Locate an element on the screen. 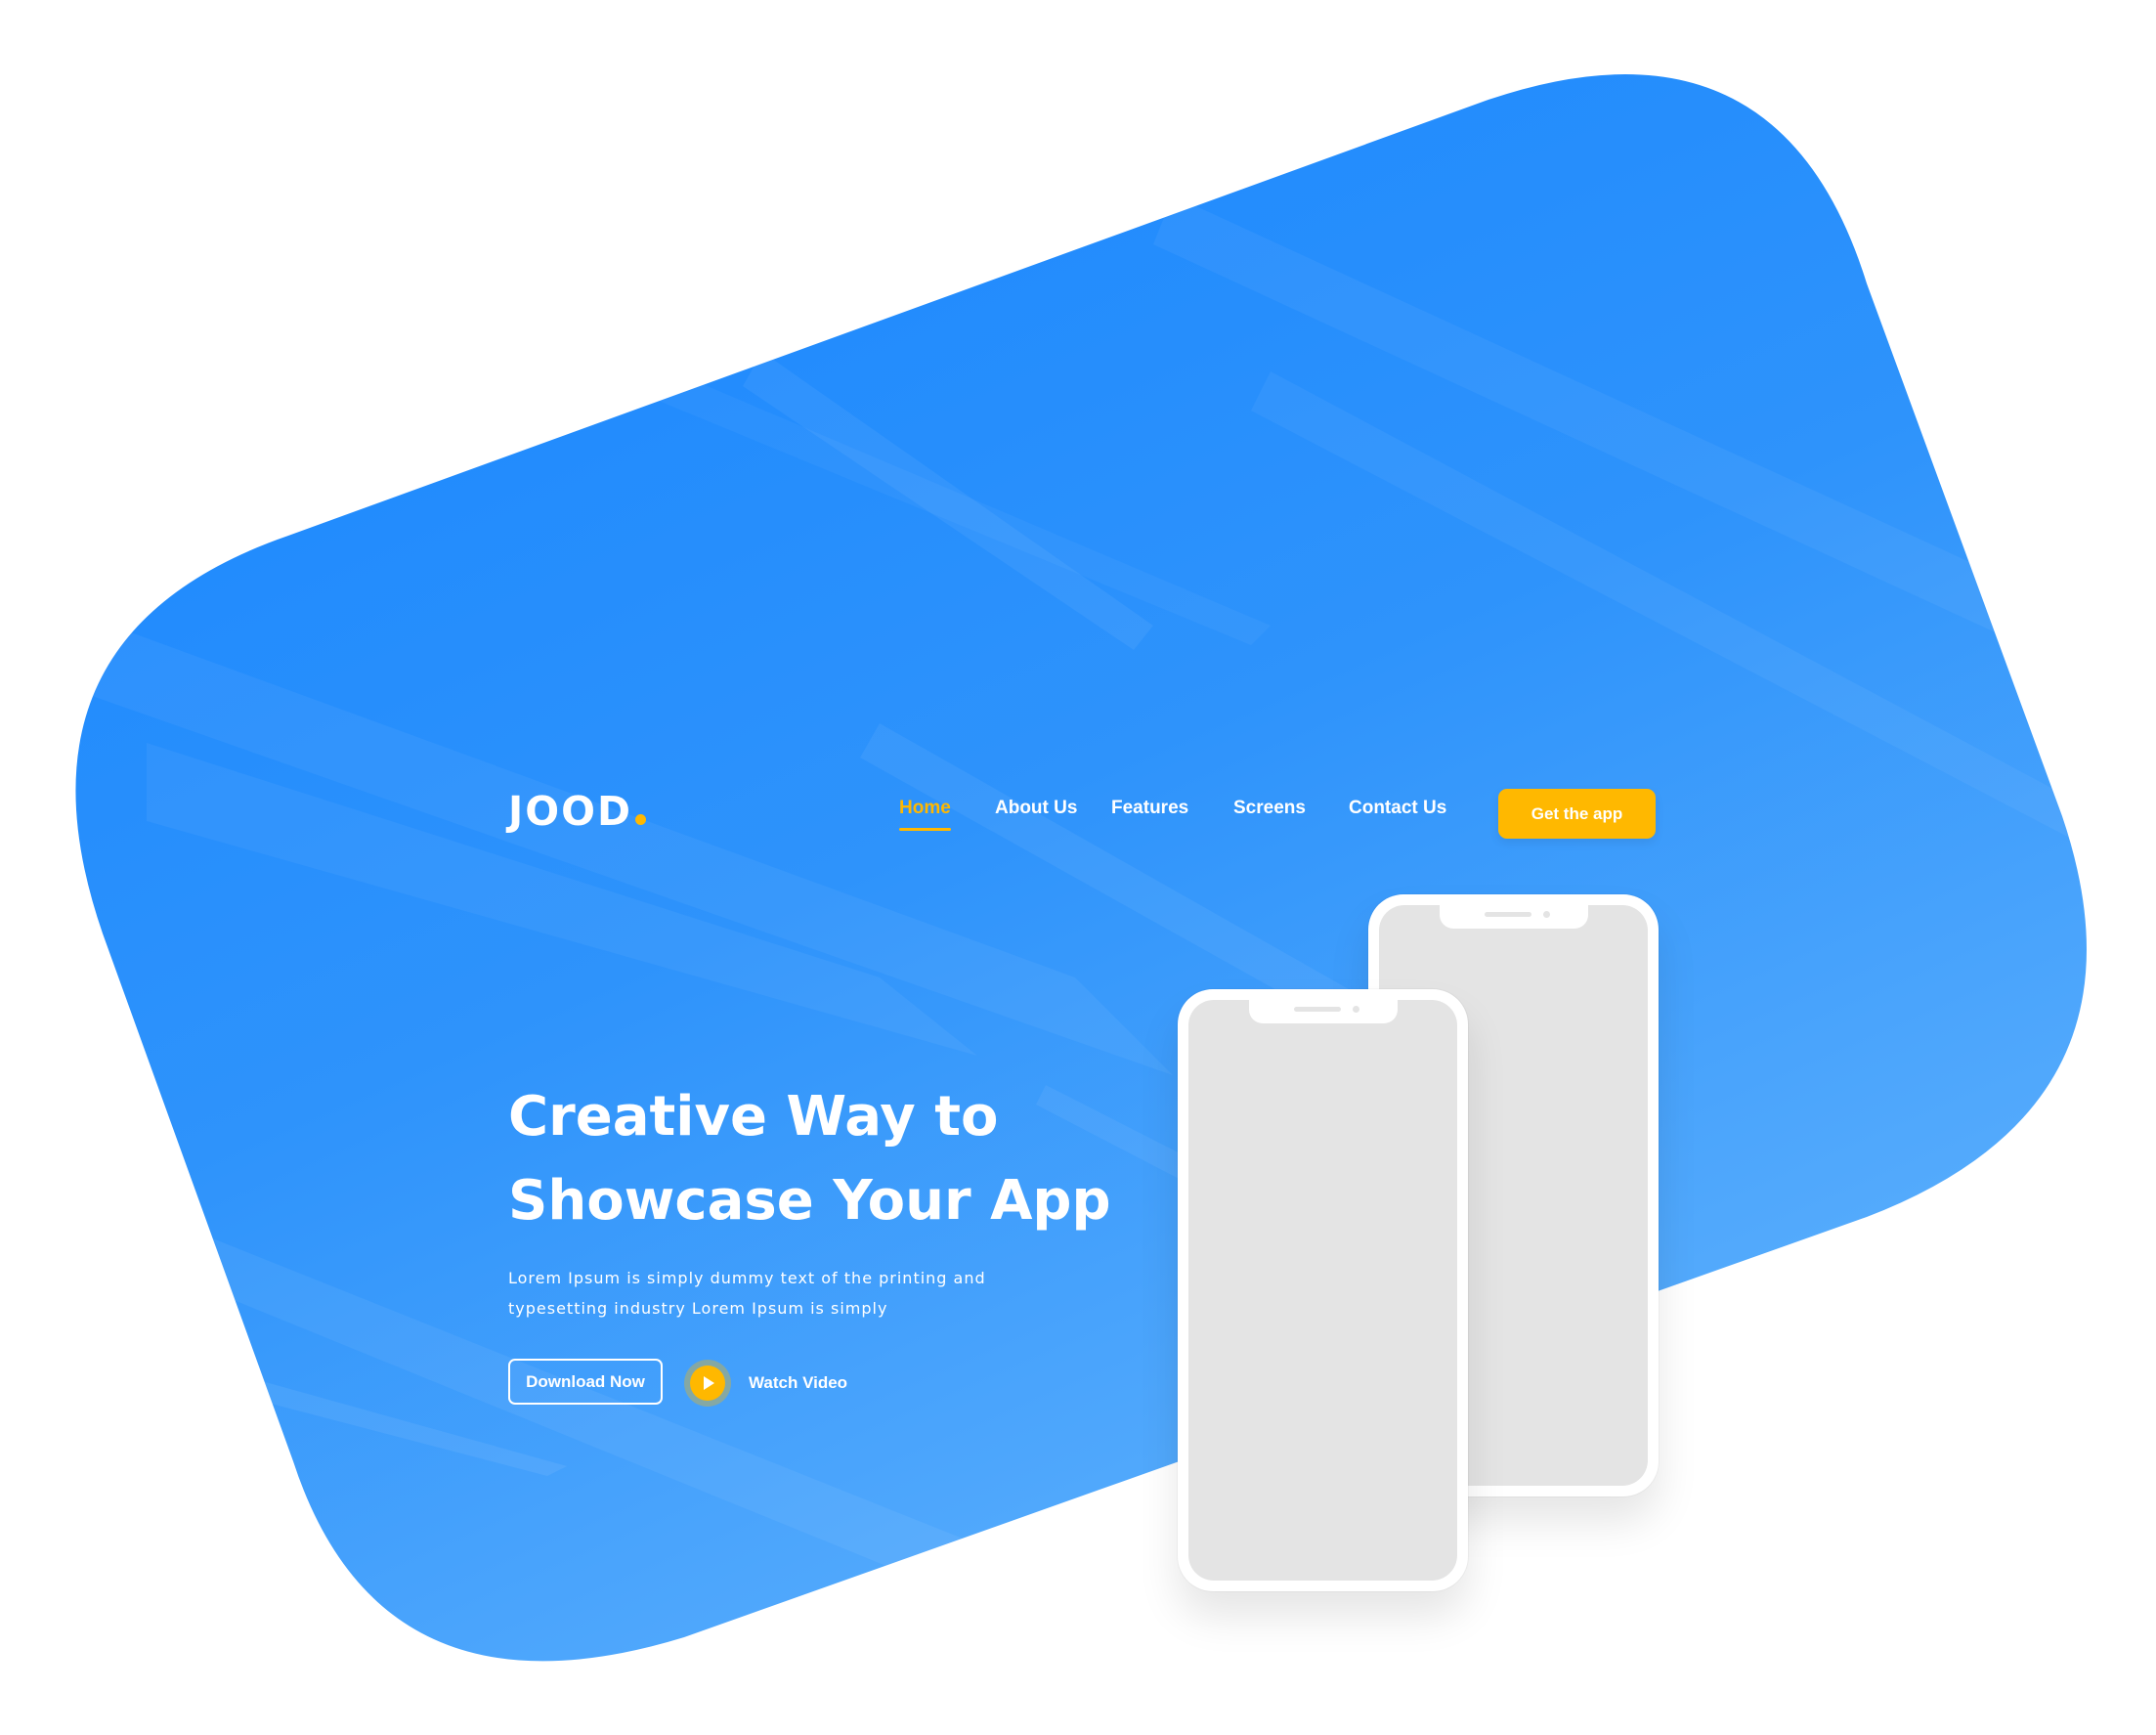 This screenshot has height=1735, width=2156. play-button is located at coordinates (708, 1383).